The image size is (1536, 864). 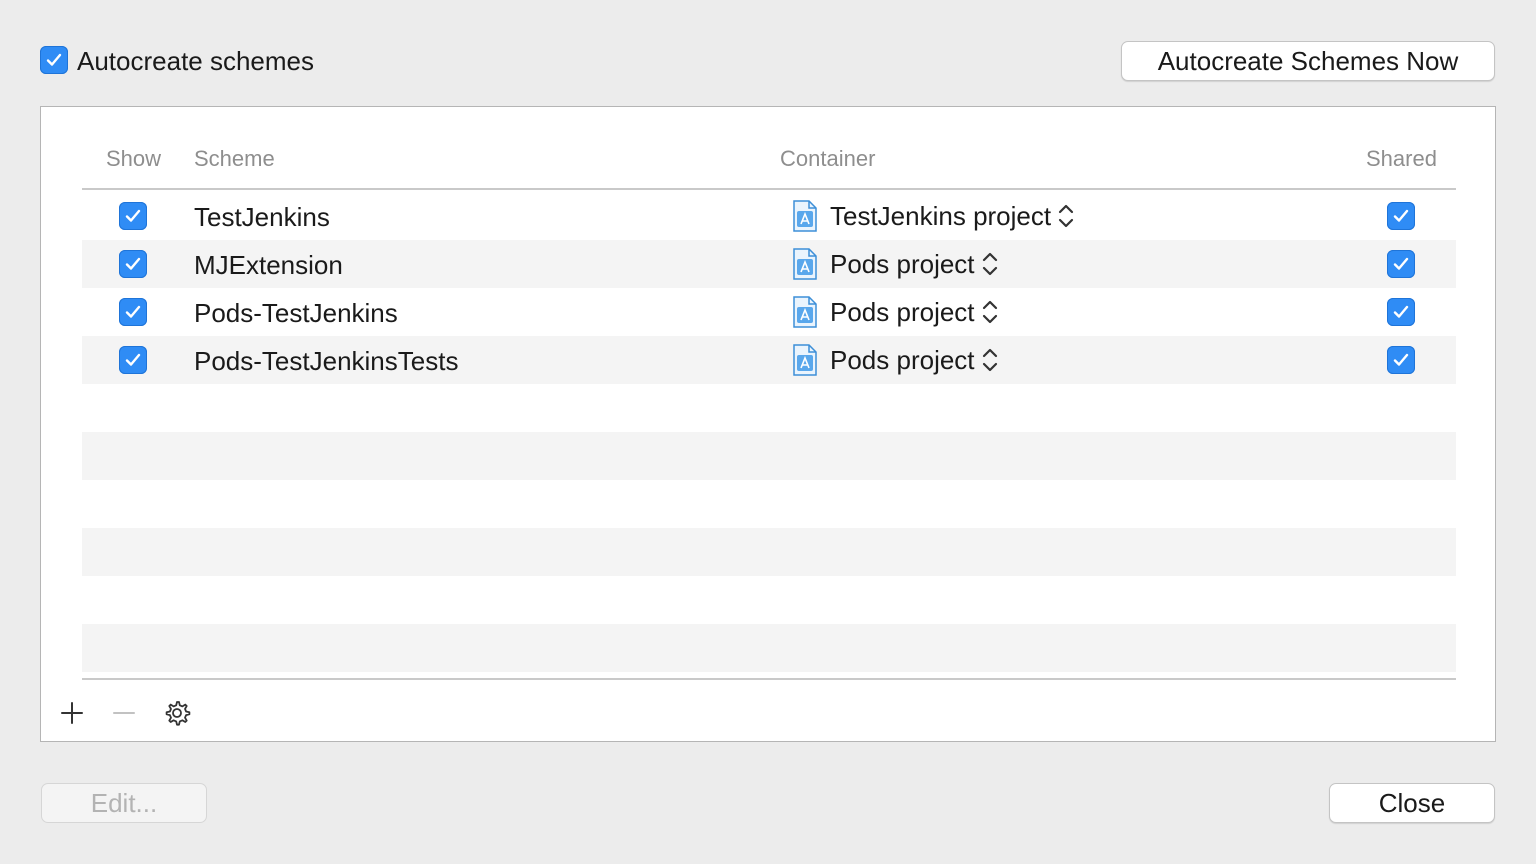 I want to click on scheme-actions-button, so click(x=177, y=713).